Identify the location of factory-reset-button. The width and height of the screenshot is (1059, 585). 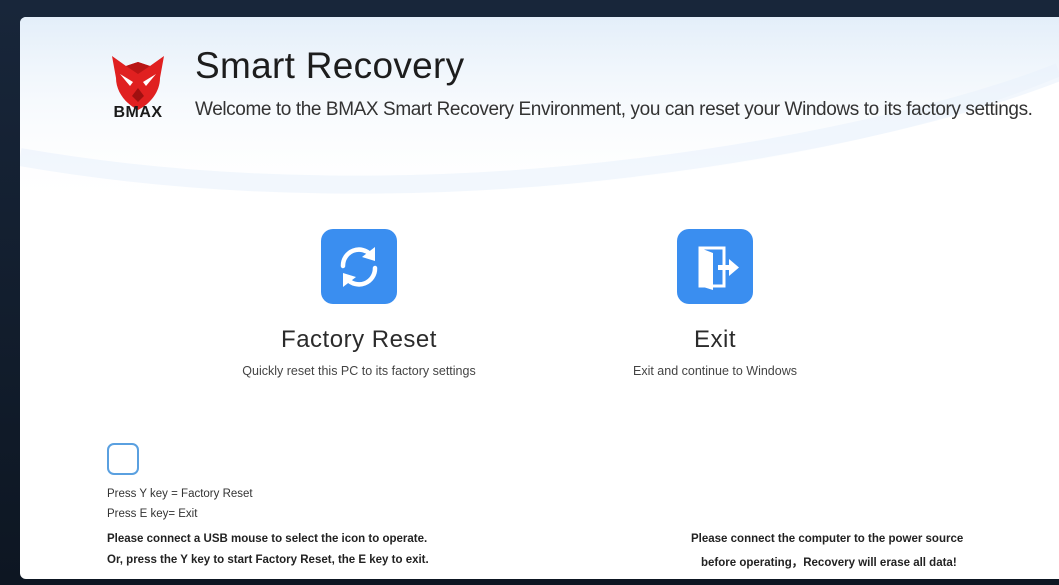
(359, 266).